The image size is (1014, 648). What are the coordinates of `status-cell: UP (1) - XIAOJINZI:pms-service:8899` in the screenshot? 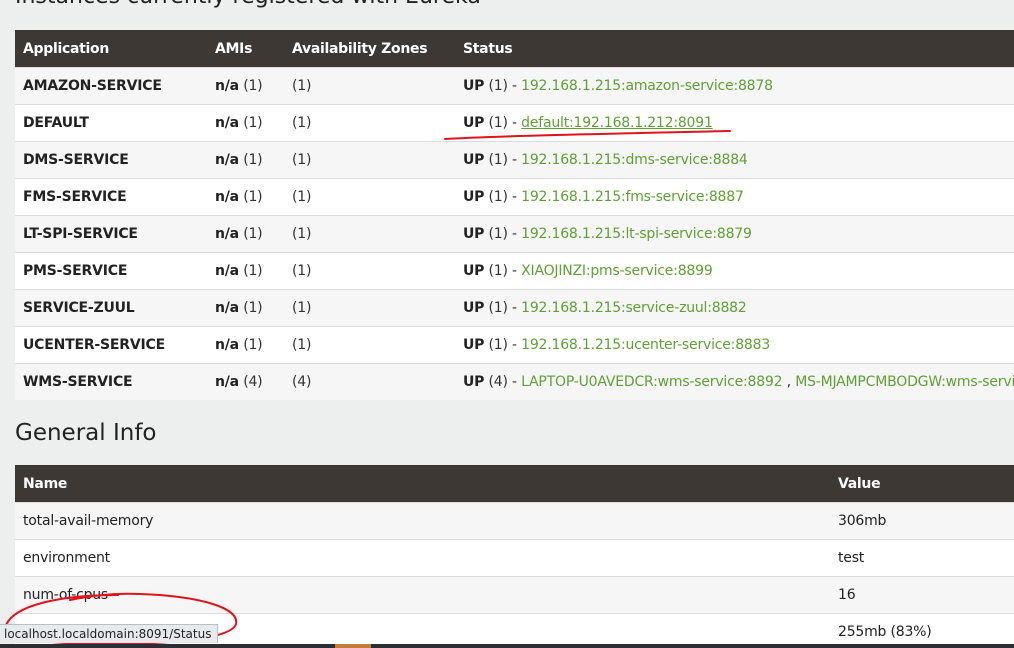 It's located at (734, 271).